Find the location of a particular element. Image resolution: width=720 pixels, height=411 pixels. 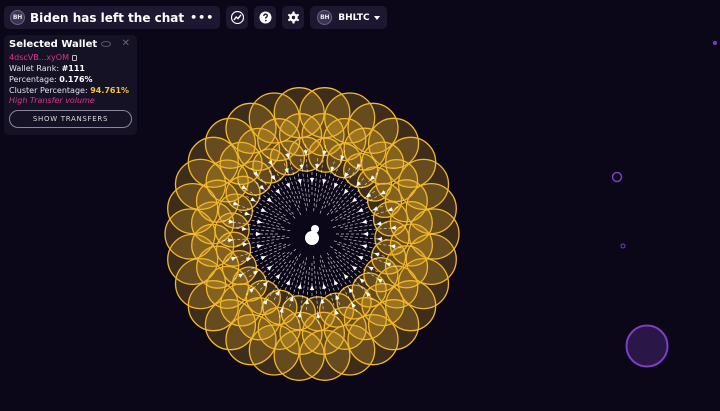

help-button is located at coordinates (265, 17).